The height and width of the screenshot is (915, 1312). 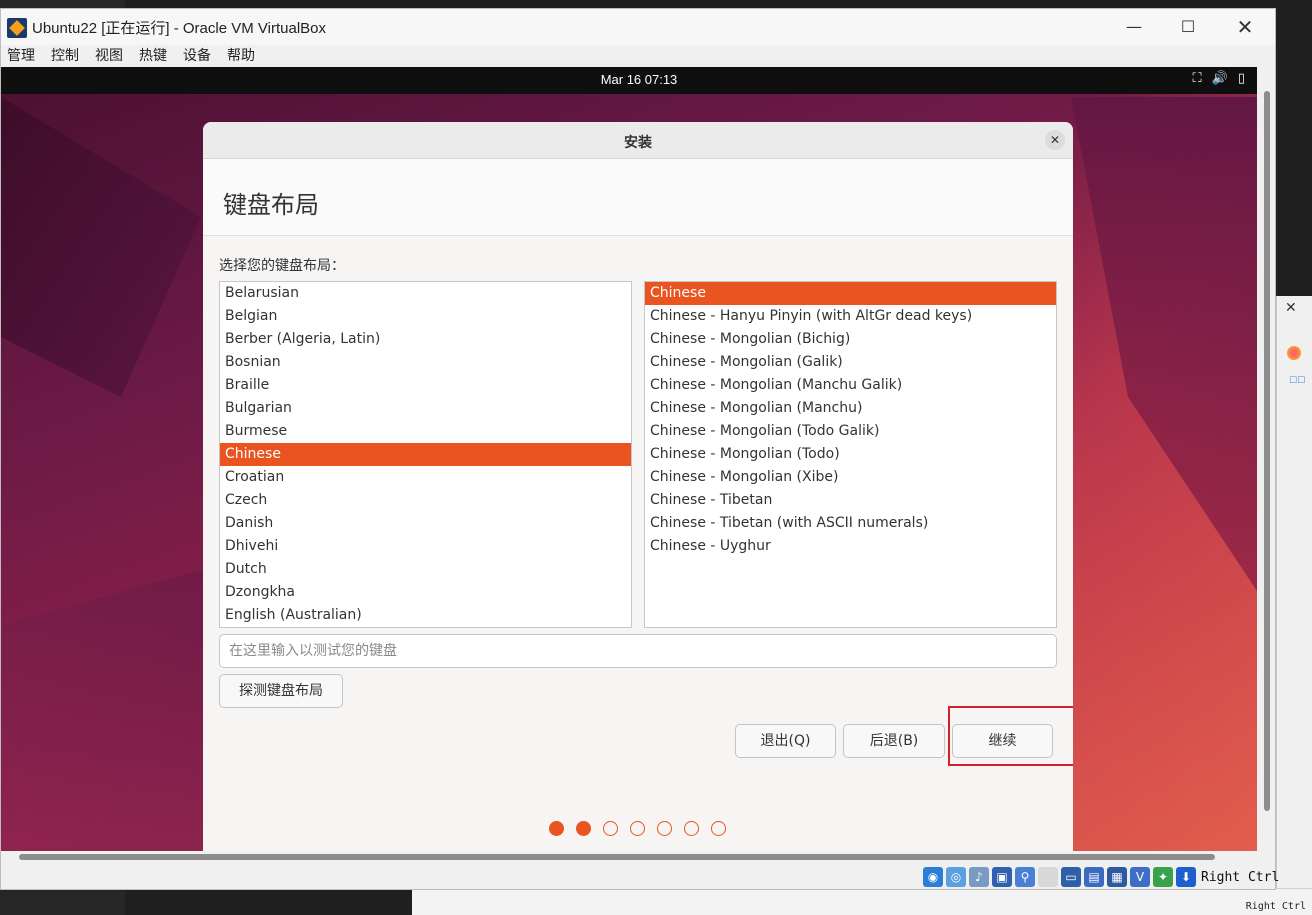 What do you see at coordinates (979, 877) in the screenshot?
I see `audio-icon: ♪` at bounding box center [979, 877].